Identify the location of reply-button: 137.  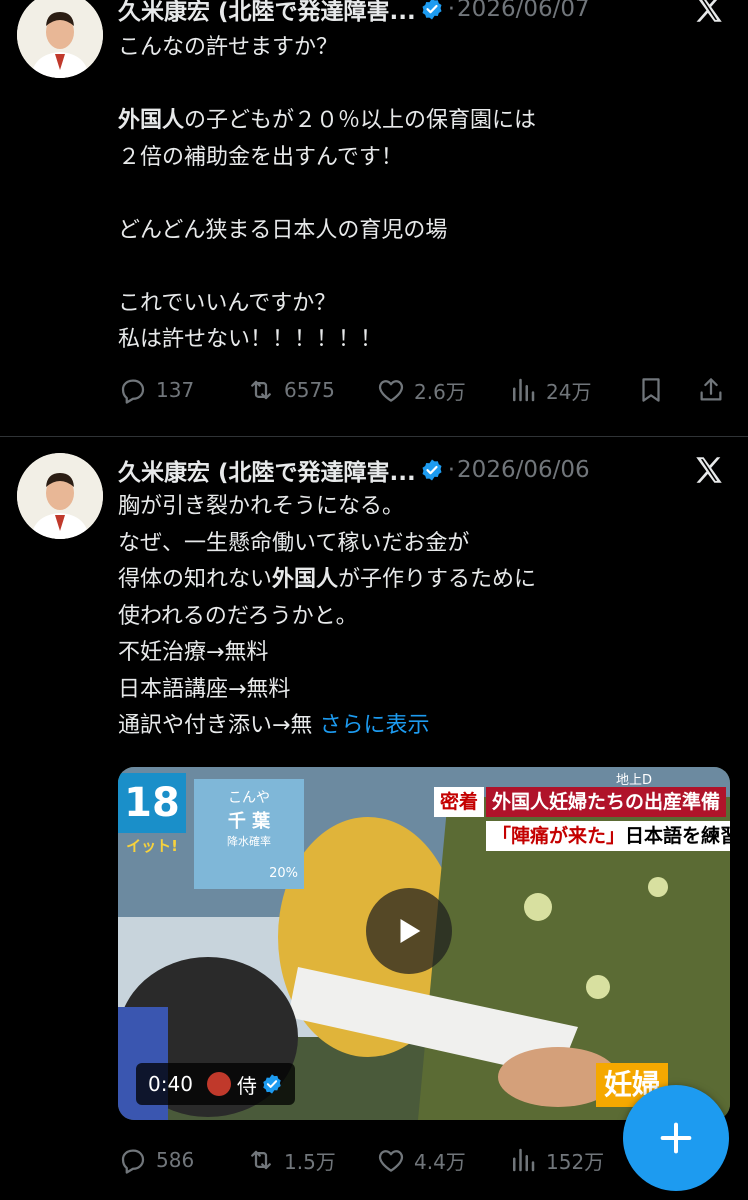
(156, 390).